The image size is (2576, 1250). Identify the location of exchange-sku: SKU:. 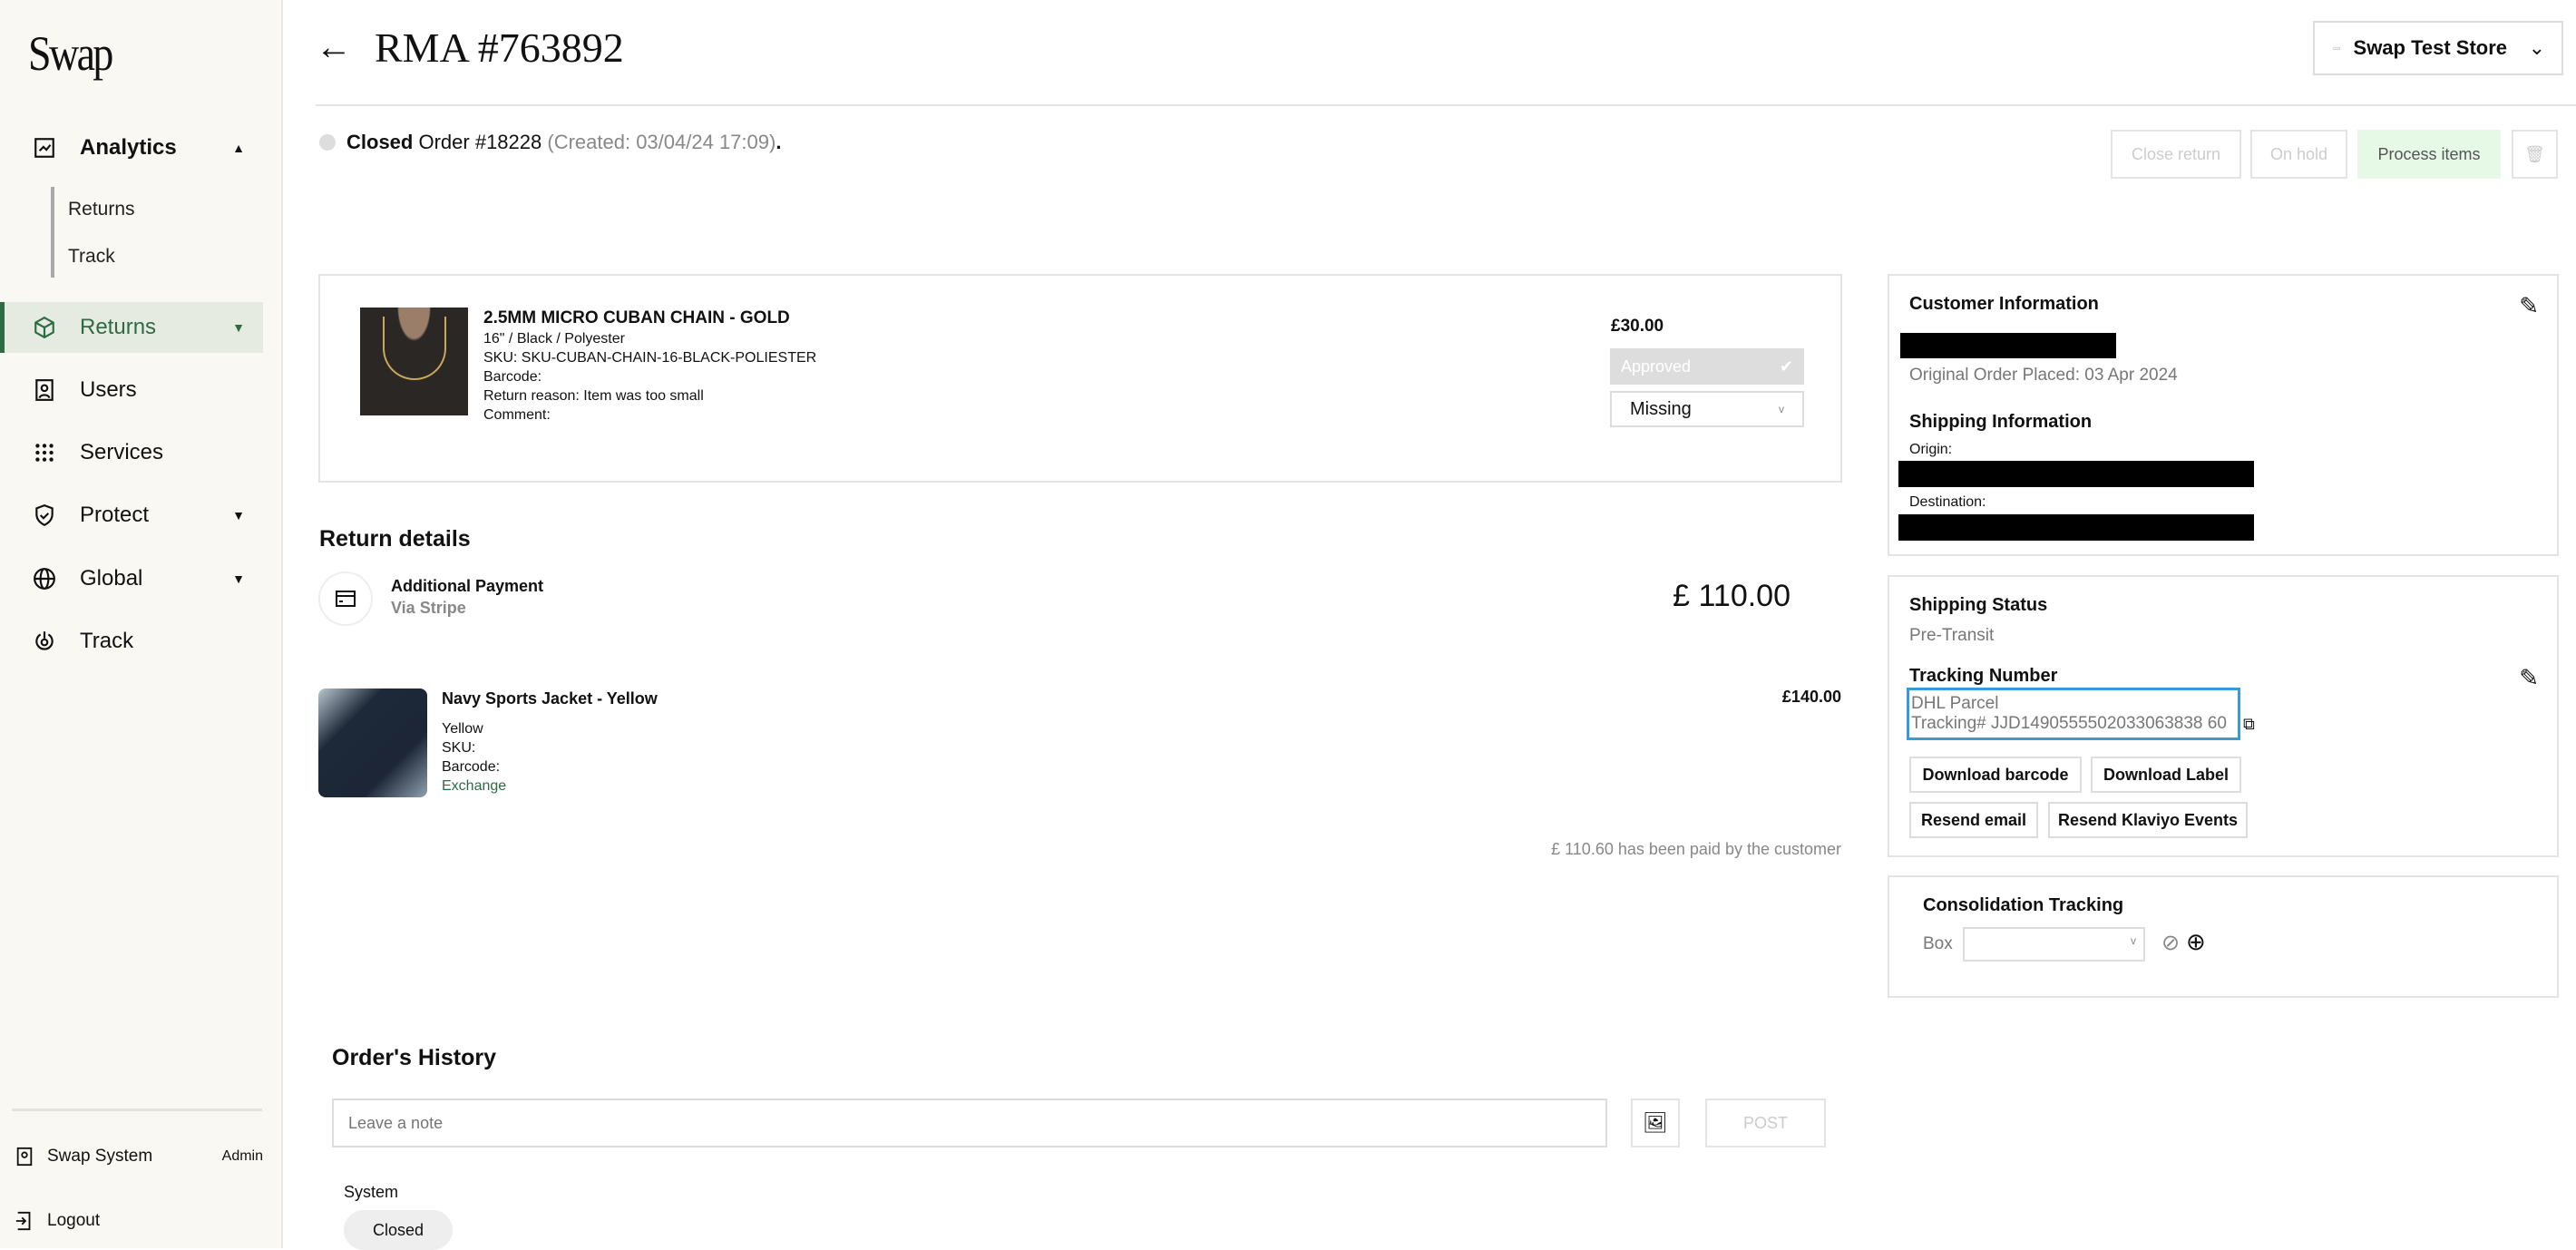
(459, 748).